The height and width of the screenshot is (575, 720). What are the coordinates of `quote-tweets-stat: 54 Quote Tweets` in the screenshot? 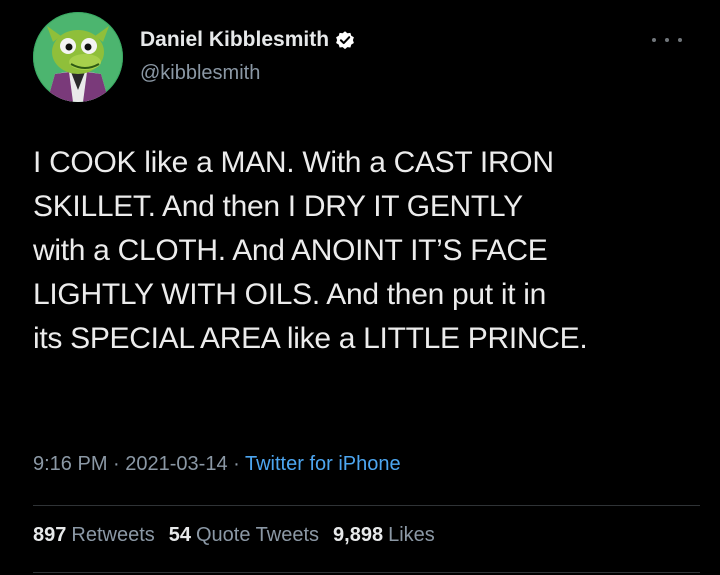 It's located at (244, 535).